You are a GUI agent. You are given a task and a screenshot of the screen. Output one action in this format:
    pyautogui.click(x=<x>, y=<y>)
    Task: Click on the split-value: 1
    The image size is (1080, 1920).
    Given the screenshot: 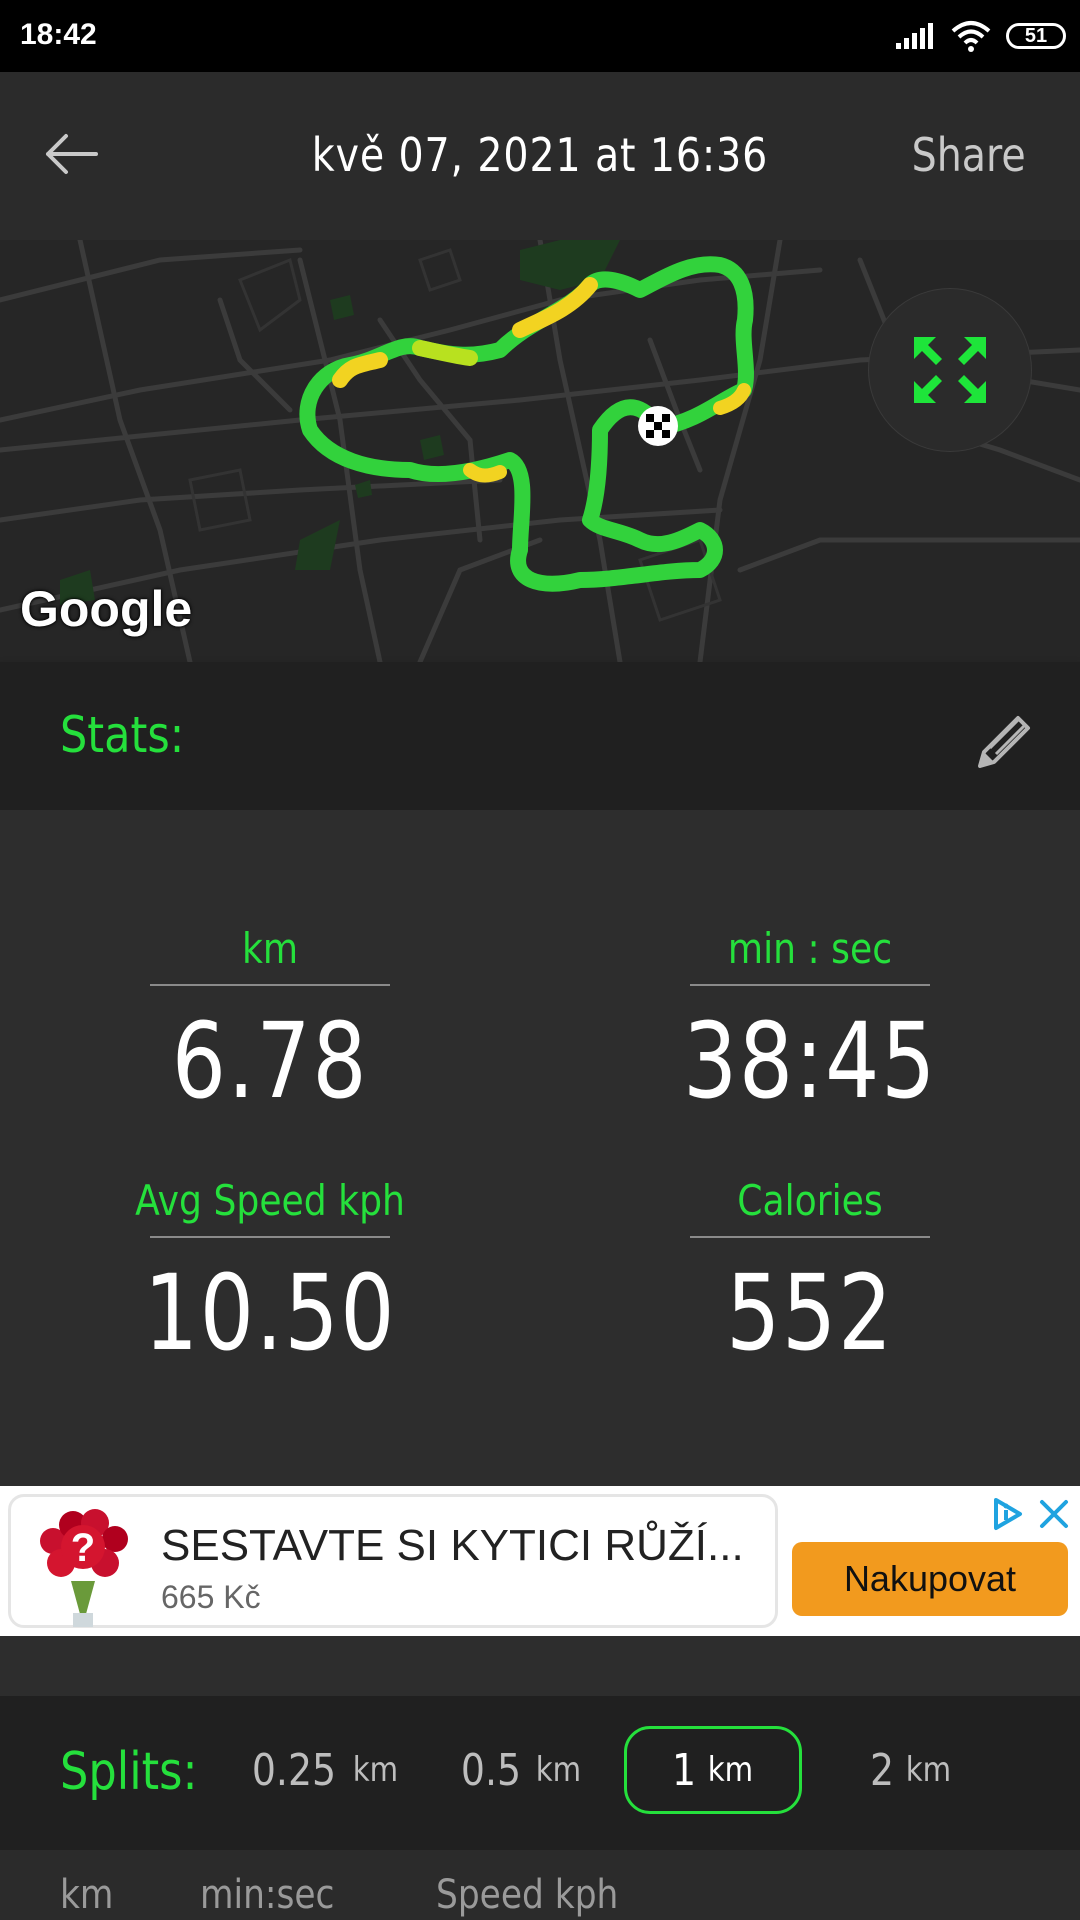 What is the action you would take?
    pyautogui.click(x=683, y=1770)
    